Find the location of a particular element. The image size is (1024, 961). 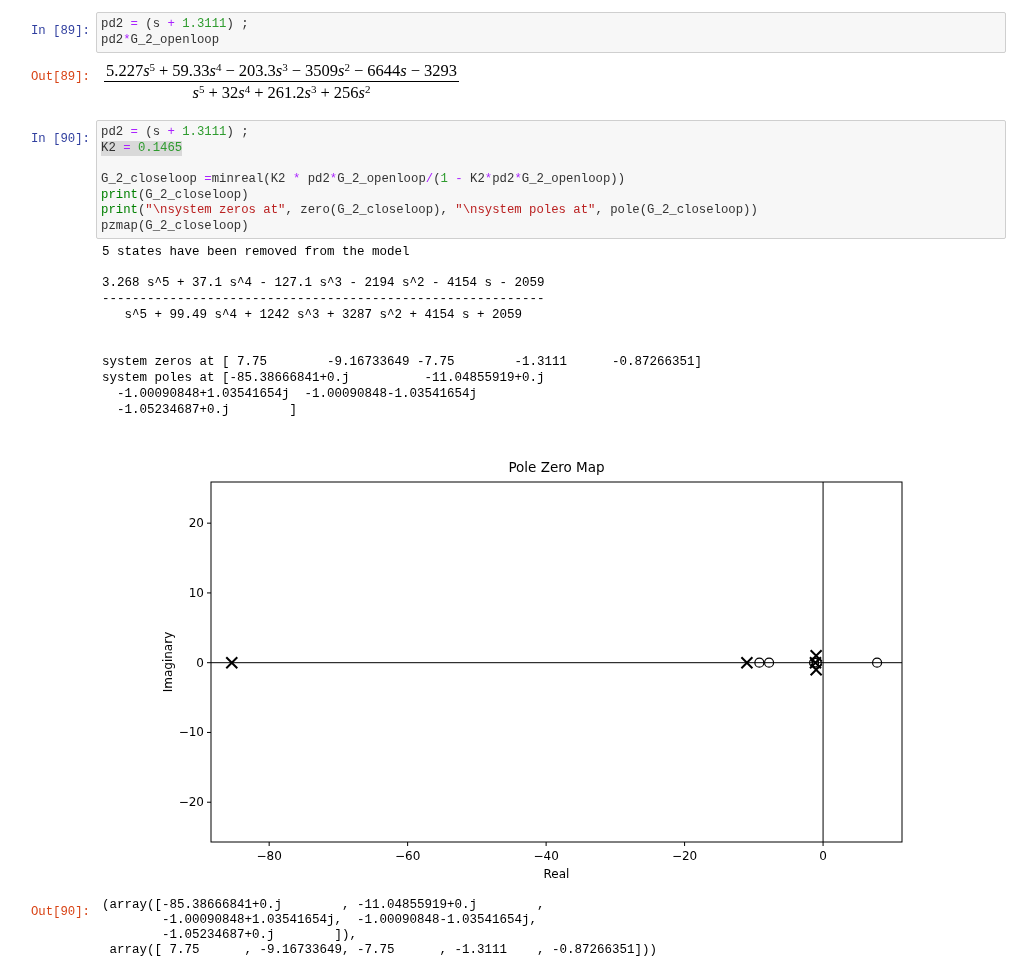

input-prompt: In [89]: is located at coordinates (60, 31).